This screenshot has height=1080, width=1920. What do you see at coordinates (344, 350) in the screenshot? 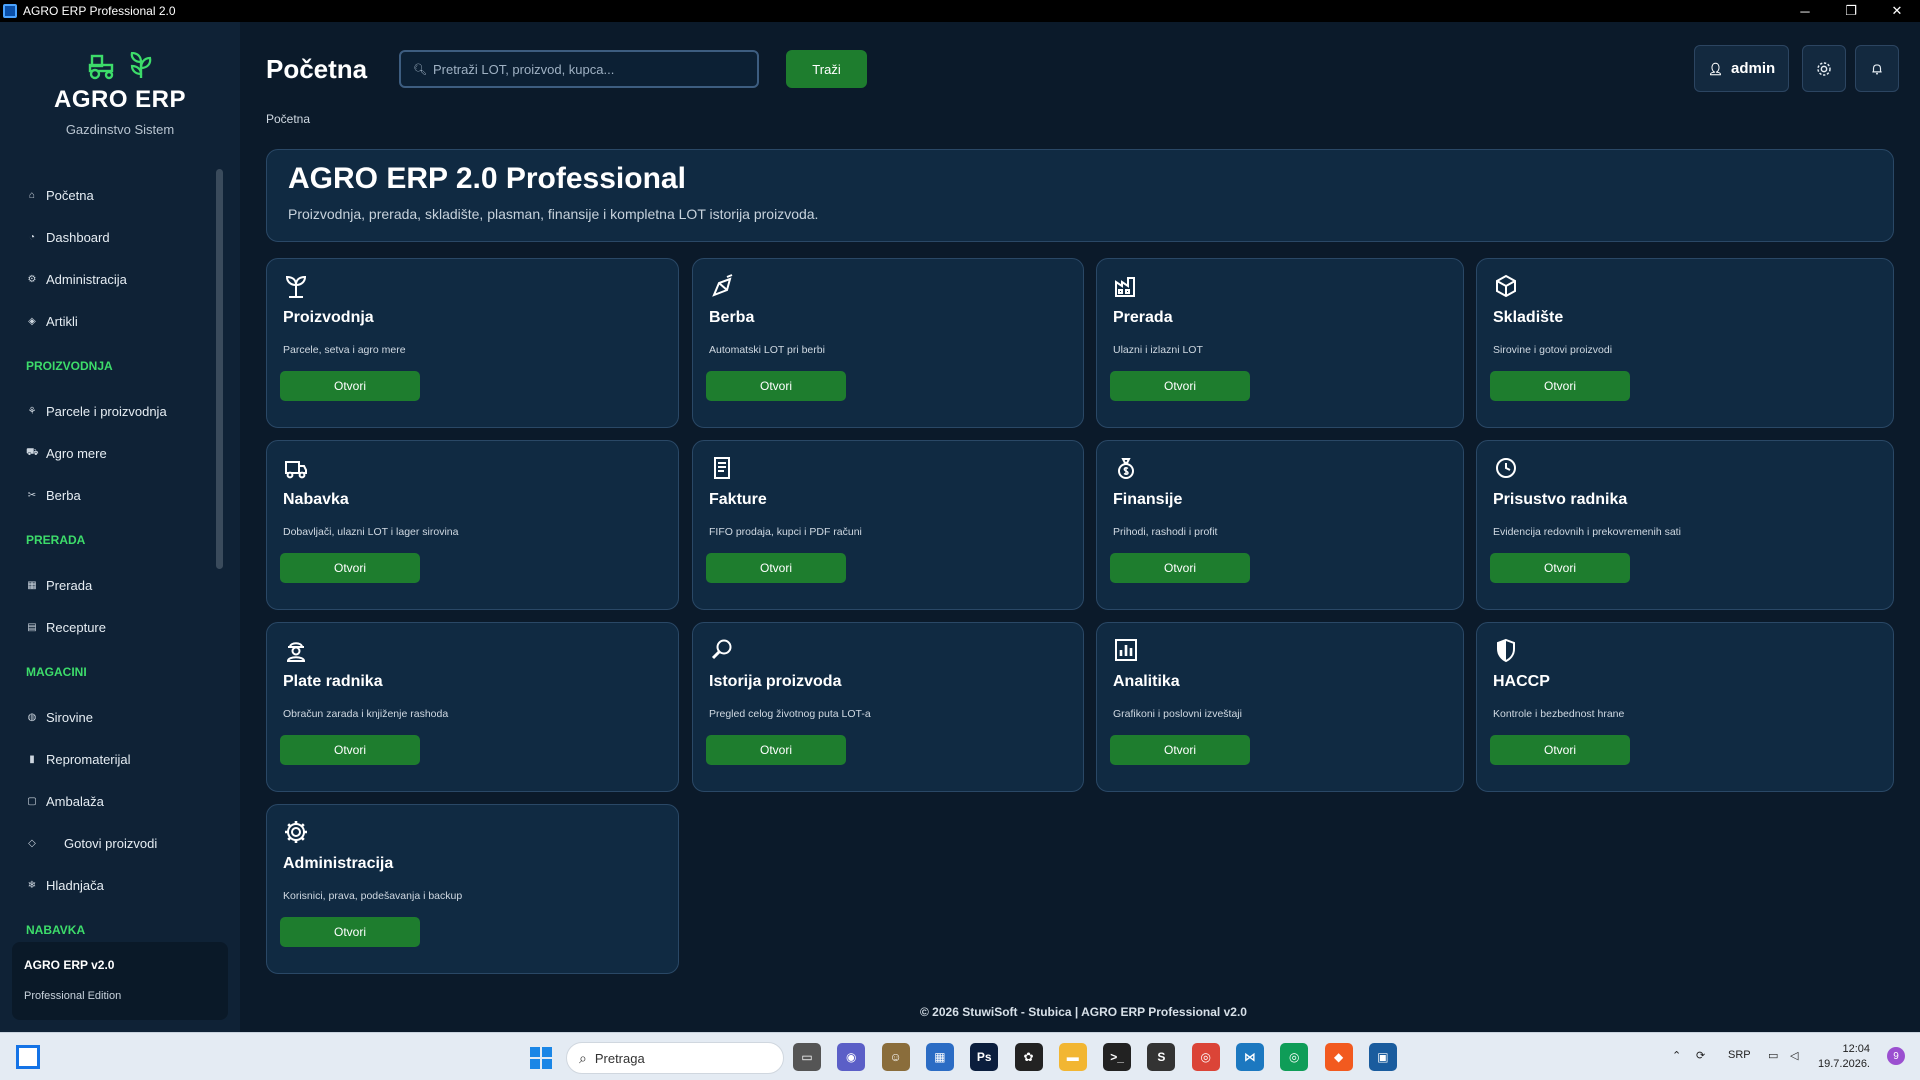
I see `module-description: Parcele, setva i agro mere` at bounding box center [344, 350].